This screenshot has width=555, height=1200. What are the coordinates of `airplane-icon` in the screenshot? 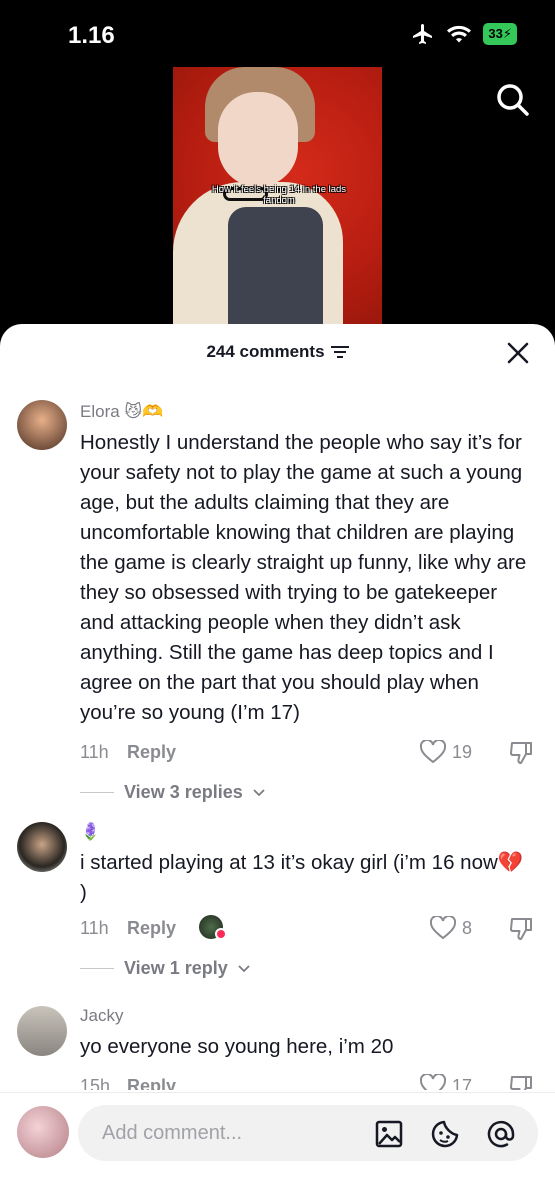 It's located at (423, 34).